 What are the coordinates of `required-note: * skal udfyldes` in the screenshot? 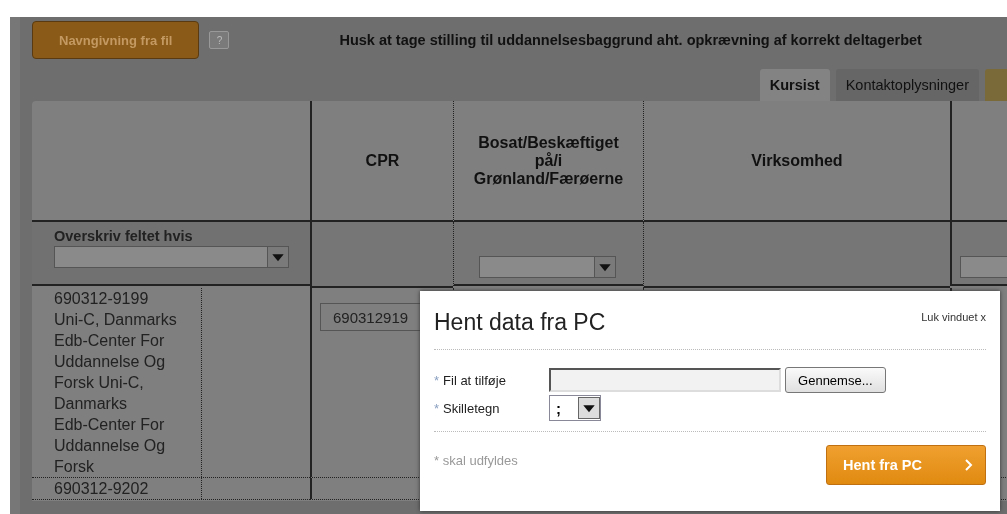 It's located at (476, 460).